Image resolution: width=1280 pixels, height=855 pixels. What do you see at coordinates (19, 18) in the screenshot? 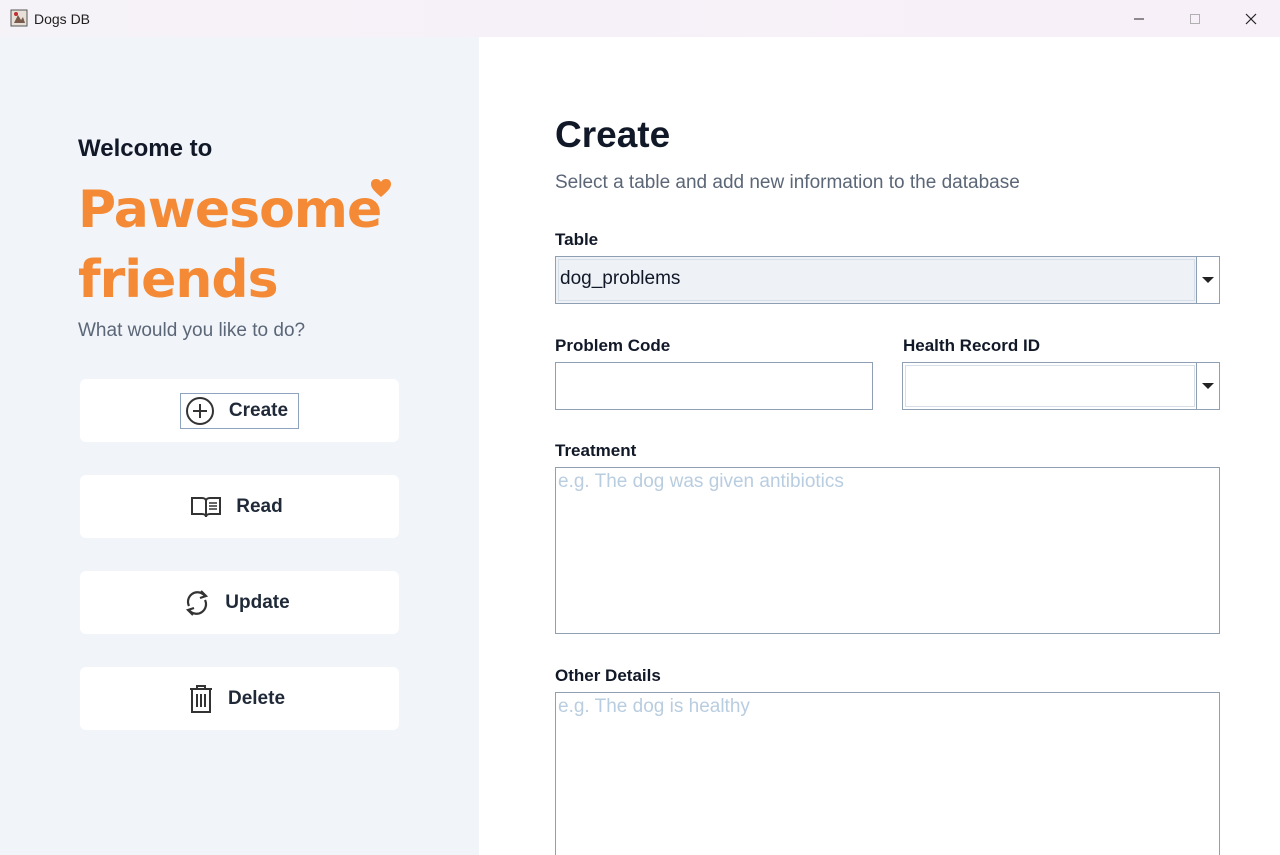
I see `app-icon` at bounding box center [19, 18].